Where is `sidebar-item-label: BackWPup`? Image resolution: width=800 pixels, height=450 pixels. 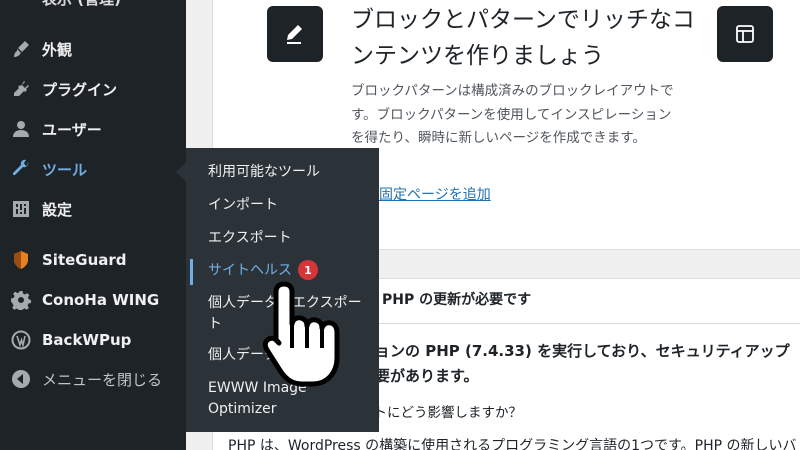 sidebar-item-label: BackWPup is located at coordinates (87, 340).